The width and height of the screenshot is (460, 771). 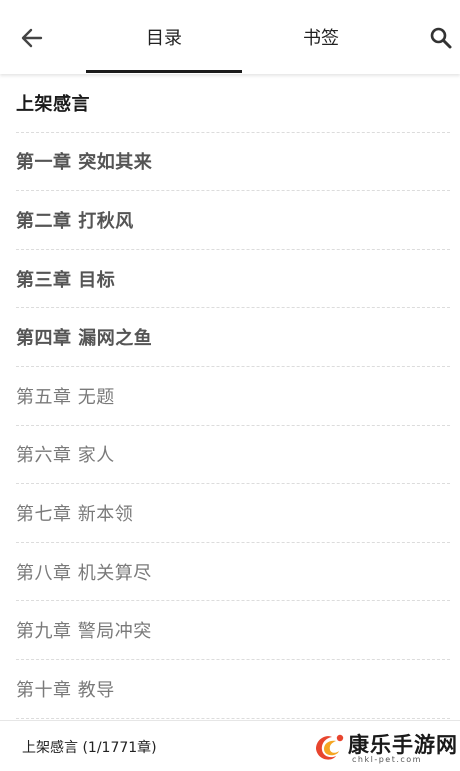 What do you see at coordinates (233, 279) in the screenshot?
I see `chapter-item: 第三章 目标` at bounding box center [233, 279].